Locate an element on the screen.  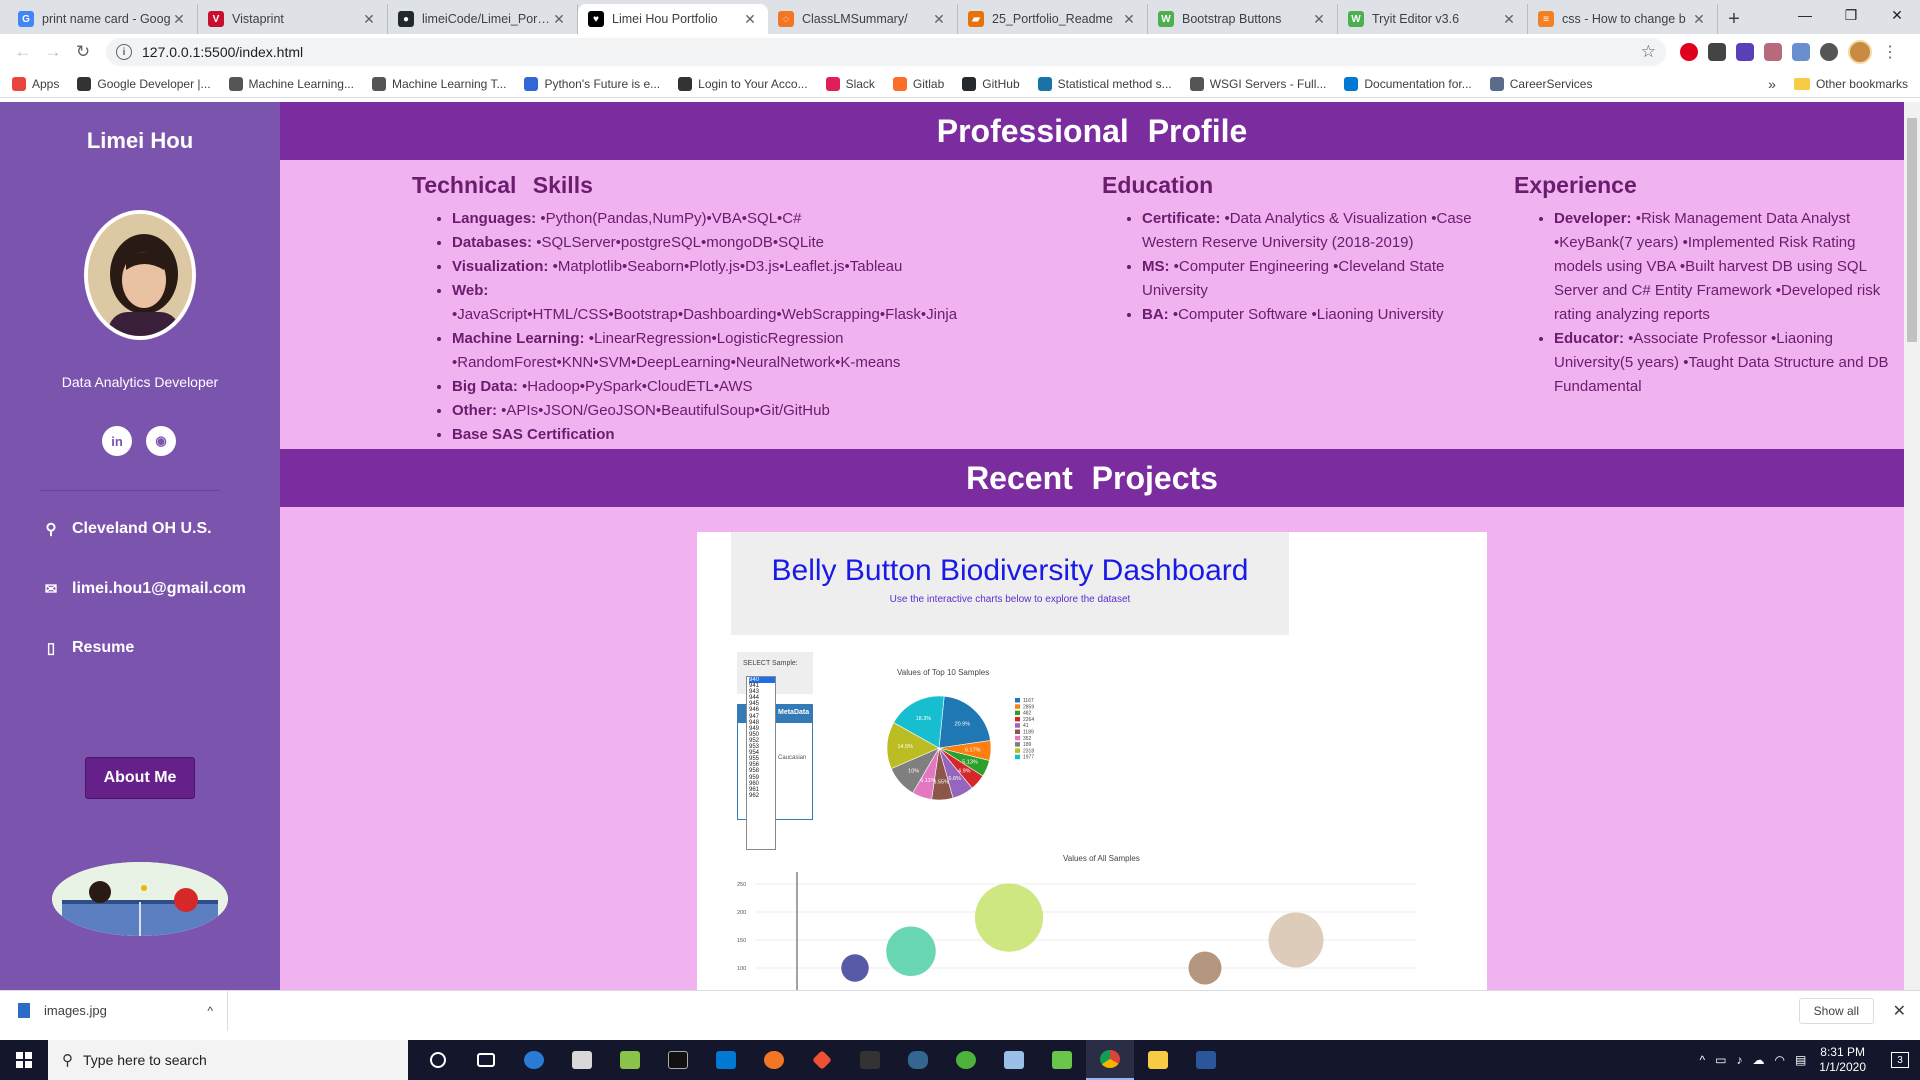
menu-icon: ⋮ is located at coordinates (1890, 52).